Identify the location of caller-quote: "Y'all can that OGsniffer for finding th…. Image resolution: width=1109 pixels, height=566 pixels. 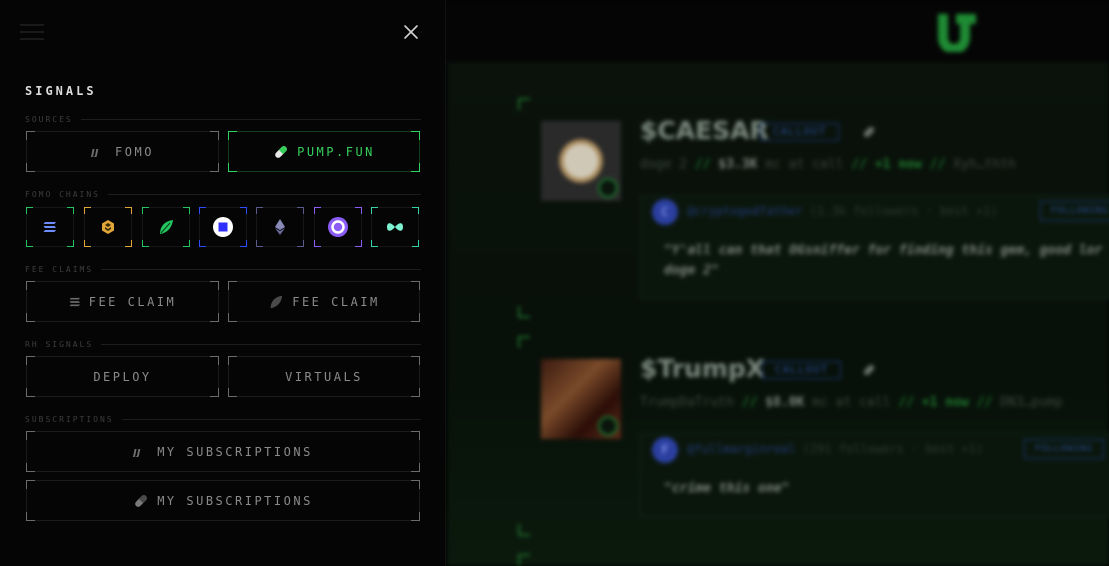
(883, 260).